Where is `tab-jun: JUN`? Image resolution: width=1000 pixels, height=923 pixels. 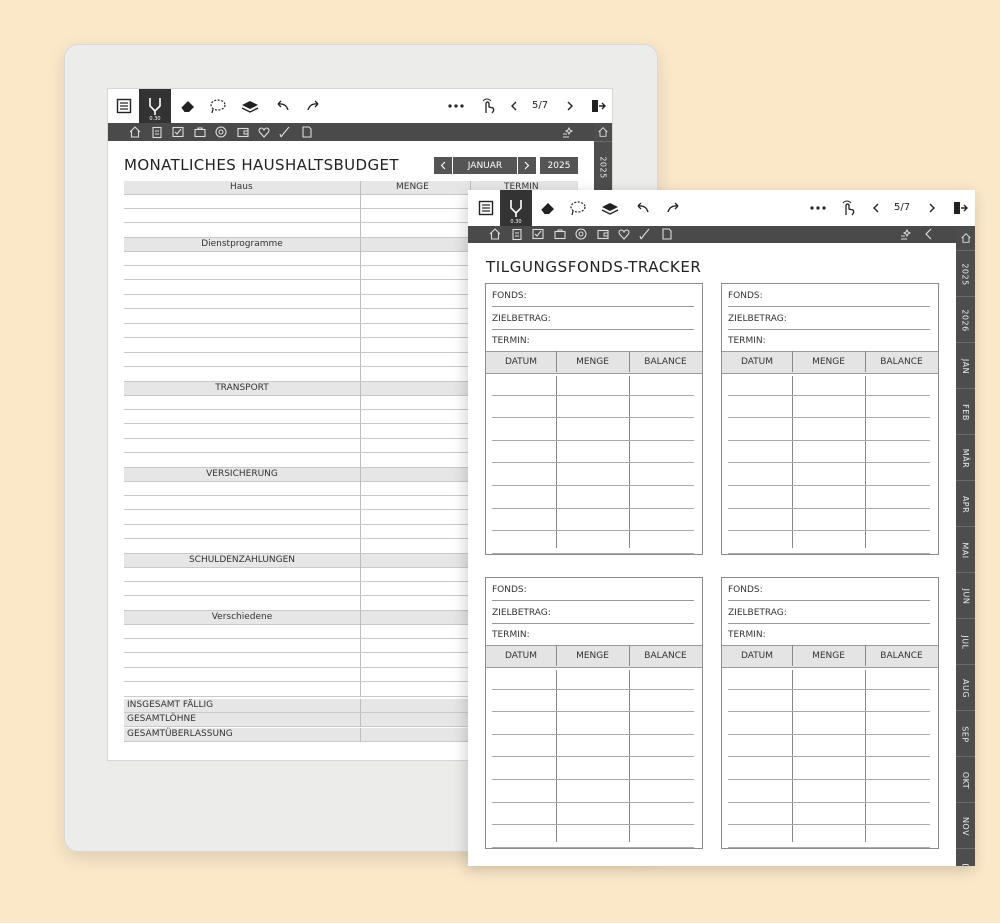 tab-jun: JUN is located at coordinates (965, 595).